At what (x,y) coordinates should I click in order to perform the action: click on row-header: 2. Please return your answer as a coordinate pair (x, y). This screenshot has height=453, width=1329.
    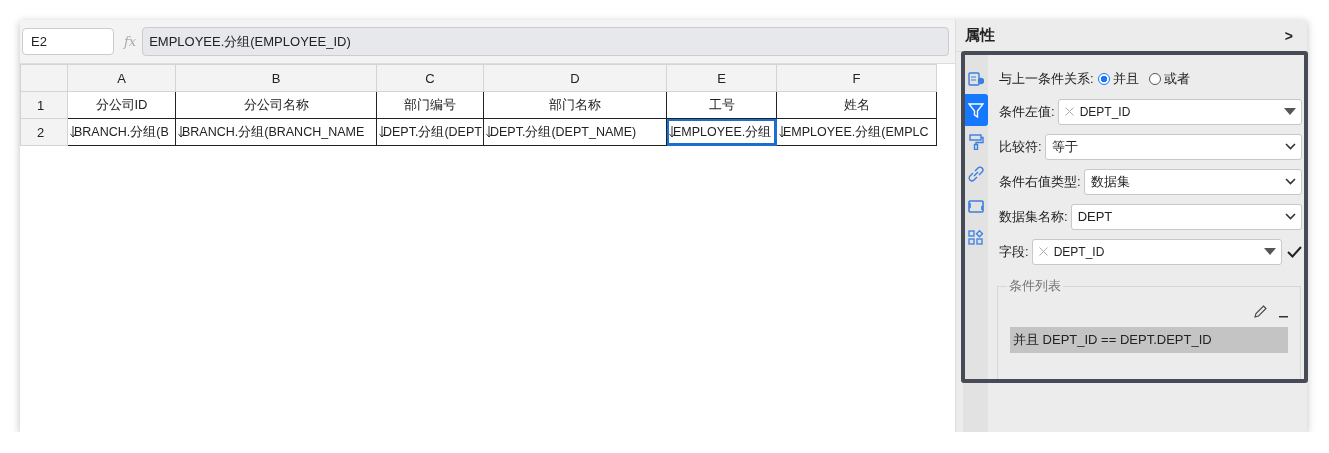
    Looking at the image, I should click on (44, 132).